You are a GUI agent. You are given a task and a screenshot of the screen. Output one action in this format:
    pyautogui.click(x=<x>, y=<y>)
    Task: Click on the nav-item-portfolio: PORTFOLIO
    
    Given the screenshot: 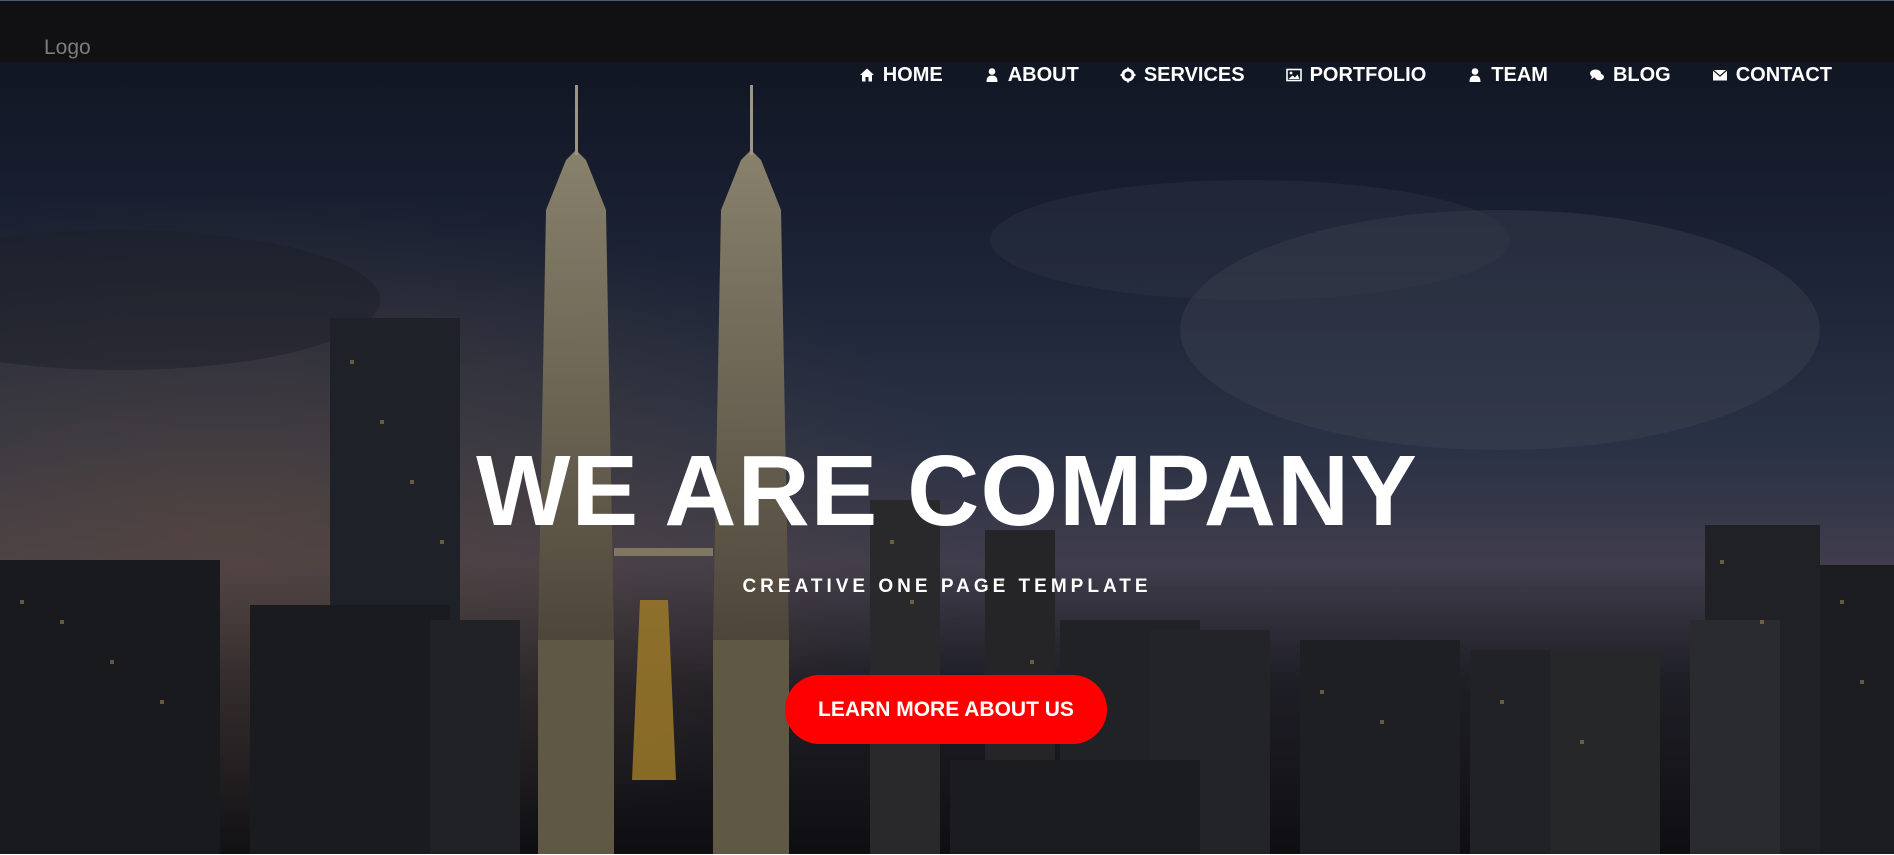 What is the action you would take?
    pyautogui.click(x=1356, y=75)
    